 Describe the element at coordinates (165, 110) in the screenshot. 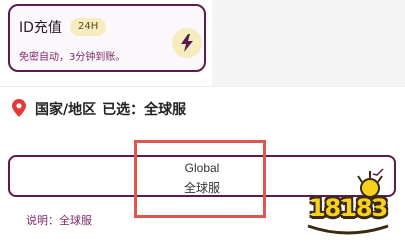

I see `selected-region-value: 全球服` at that location.